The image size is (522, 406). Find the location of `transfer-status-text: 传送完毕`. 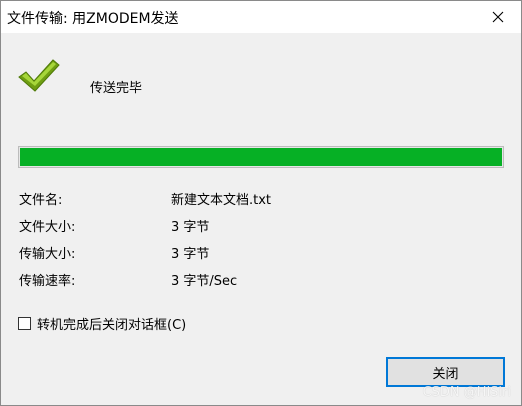

transfer-status-text: 传送完毕 is located at coordinates (116, 88).